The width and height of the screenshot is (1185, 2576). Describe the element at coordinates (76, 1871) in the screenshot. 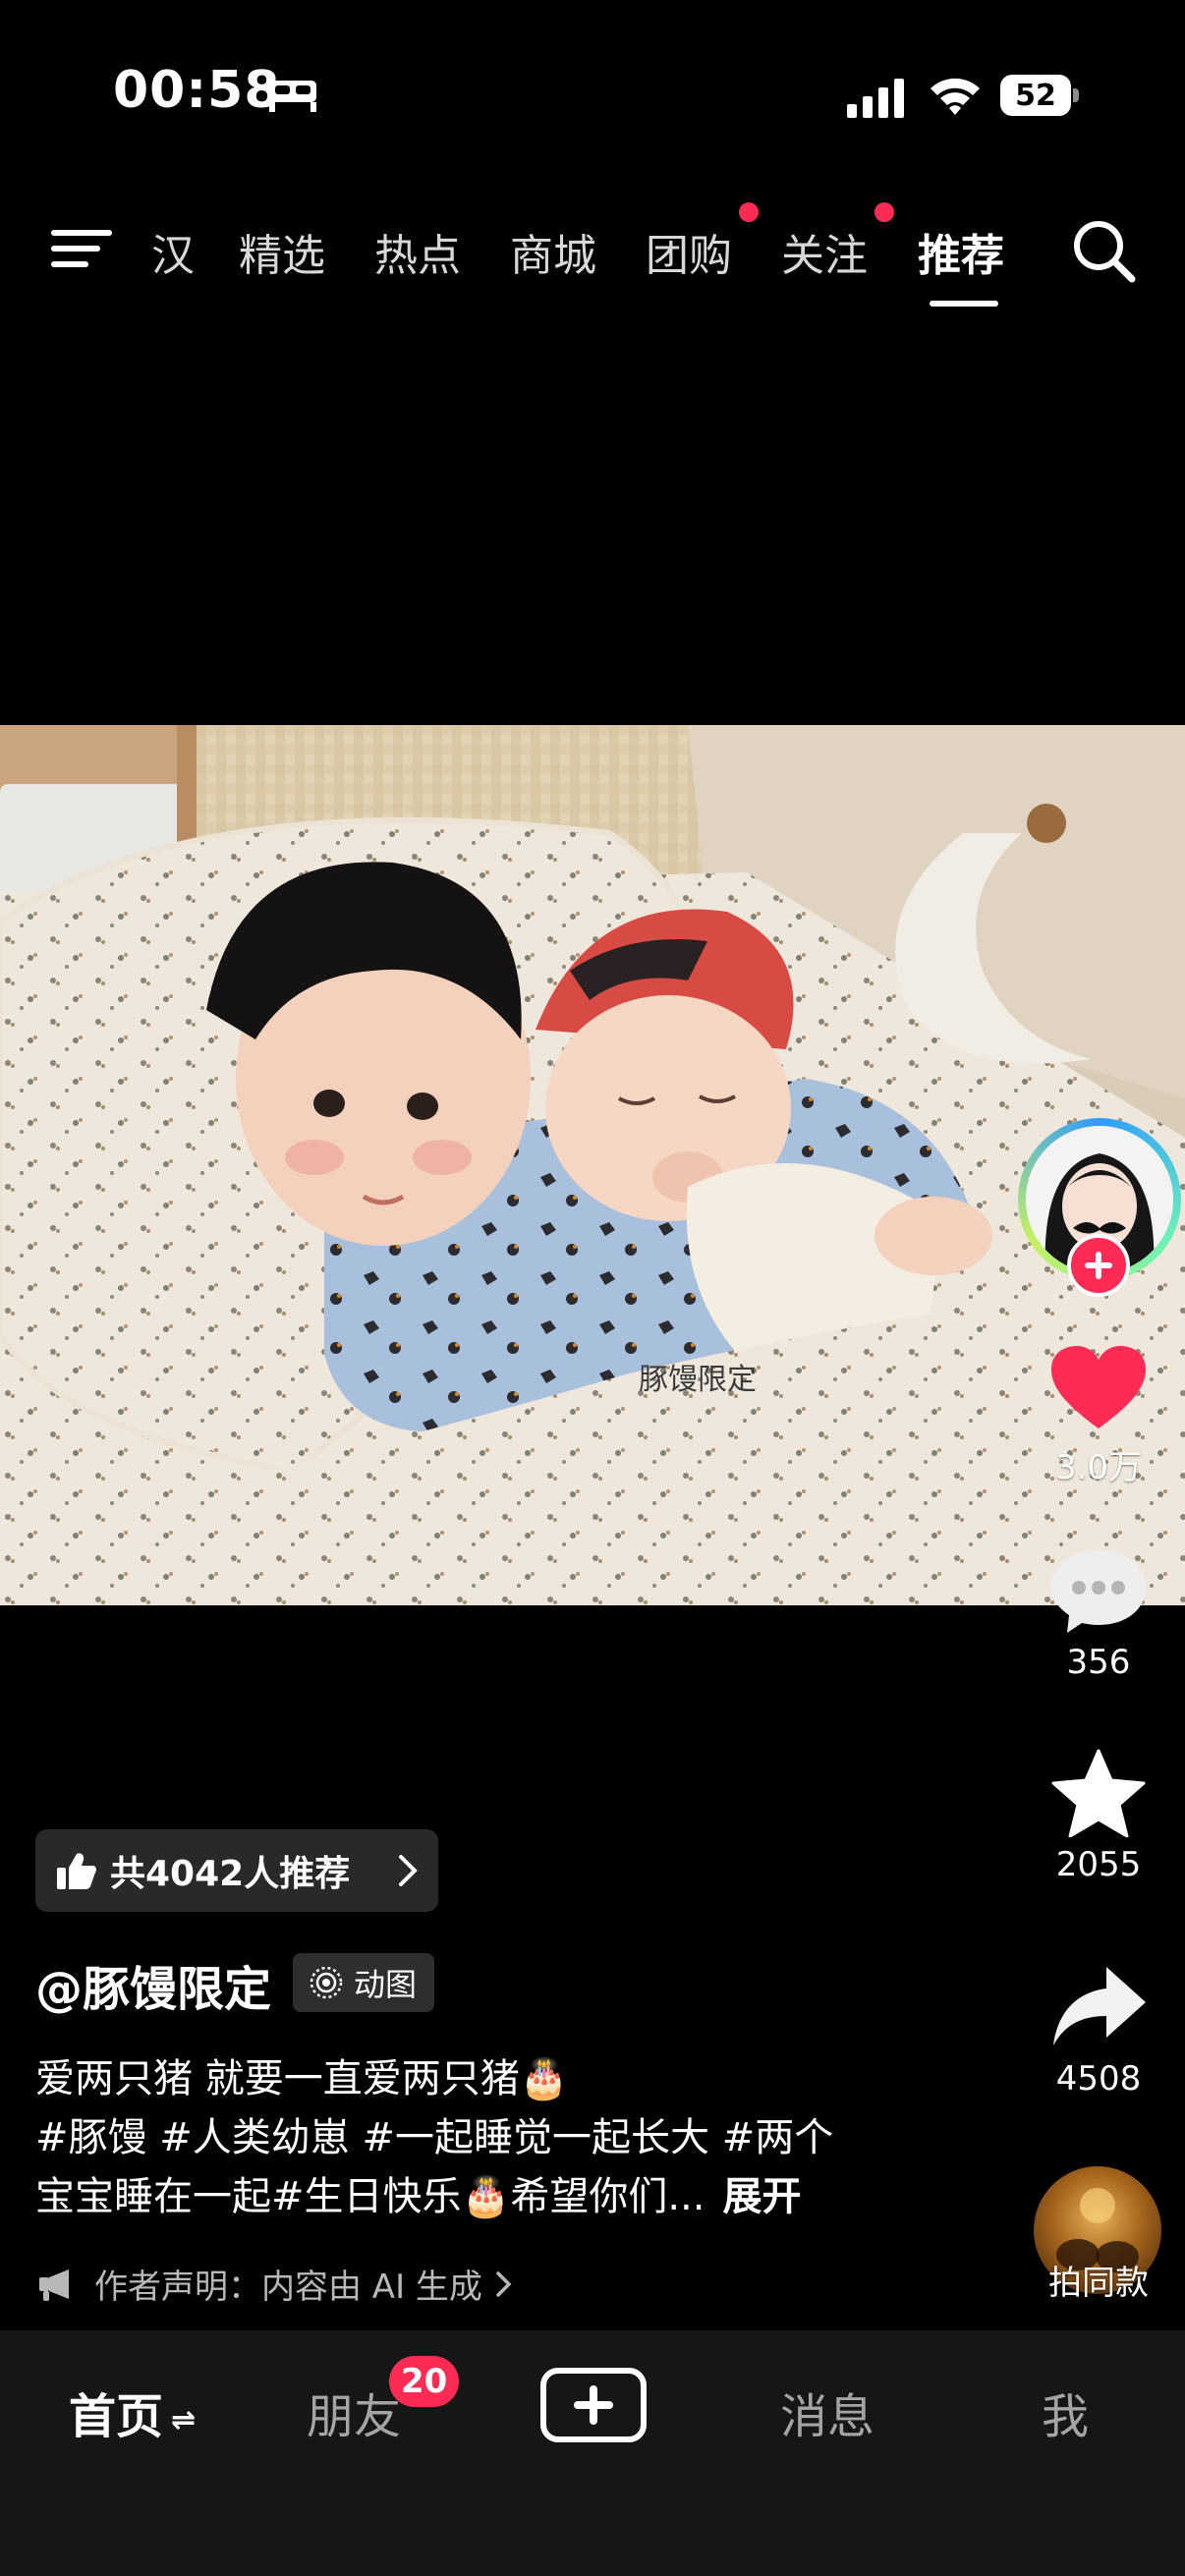

I see `thumbs-up-icon` at that location.